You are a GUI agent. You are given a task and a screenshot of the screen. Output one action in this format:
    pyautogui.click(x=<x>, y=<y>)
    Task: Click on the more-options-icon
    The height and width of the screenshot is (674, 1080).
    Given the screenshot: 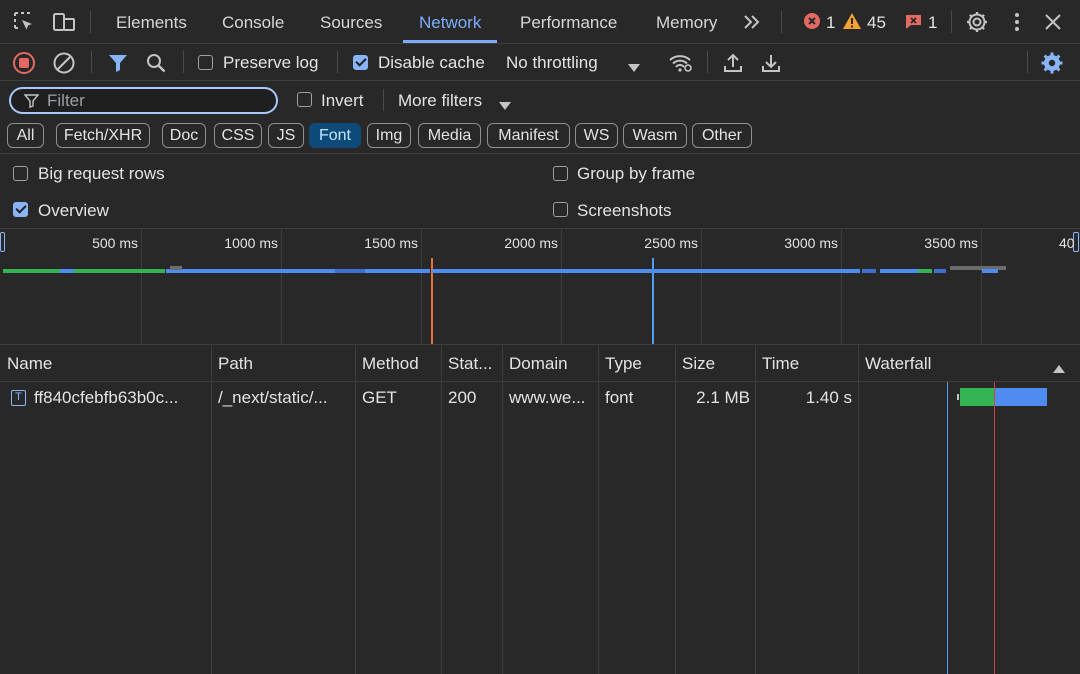 What is the action you would take?
    pyautogui.click(x=1017, y=22)
    